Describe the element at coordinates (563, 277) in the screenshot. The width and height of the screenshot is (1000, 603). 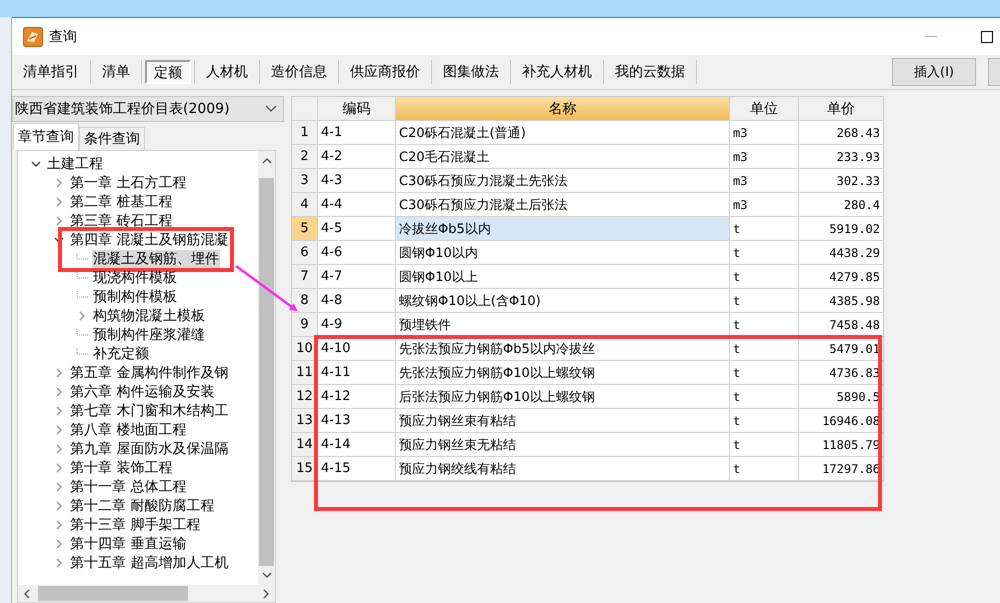
I see `table-cell: 圆钢Φ10以上` at that location.